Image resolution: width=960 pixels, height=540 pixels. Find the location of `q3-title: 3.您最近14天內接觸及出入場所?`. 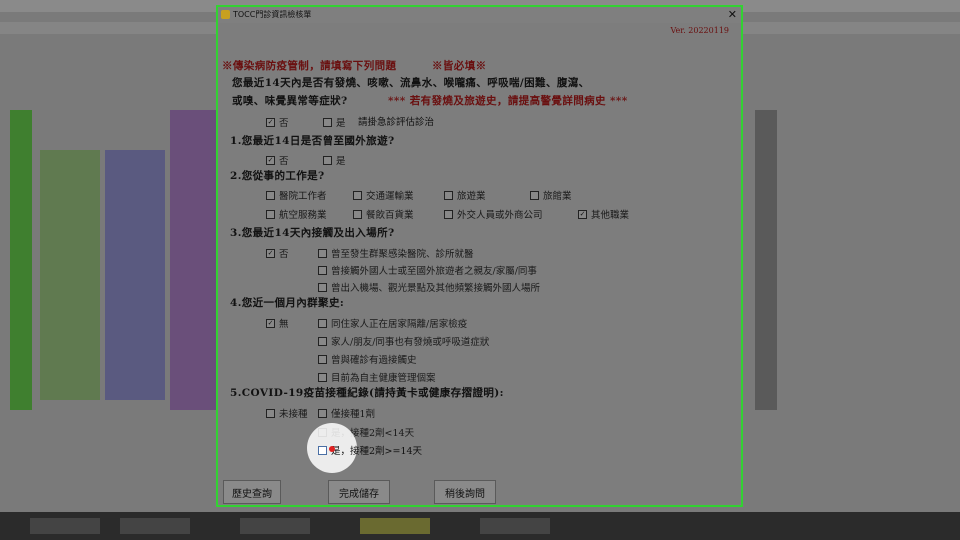

q3-title: 3.您最近14天內接觸及出入場所? is located at coordinates (312, 233).